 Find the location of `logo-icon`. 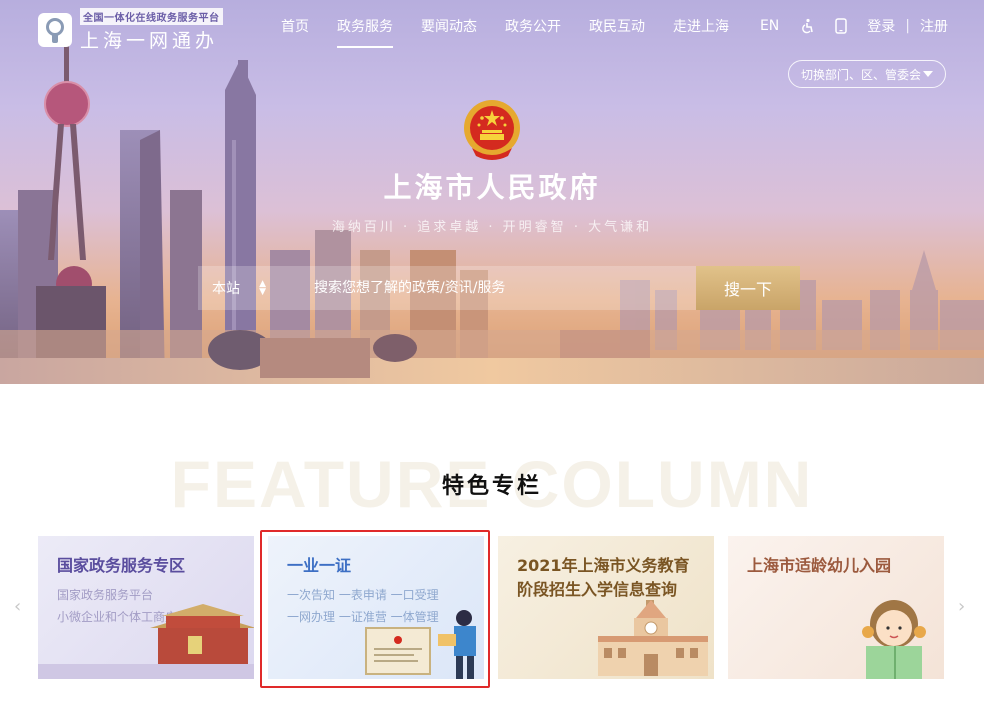

logo-icon is located at coordinates (55, 29).